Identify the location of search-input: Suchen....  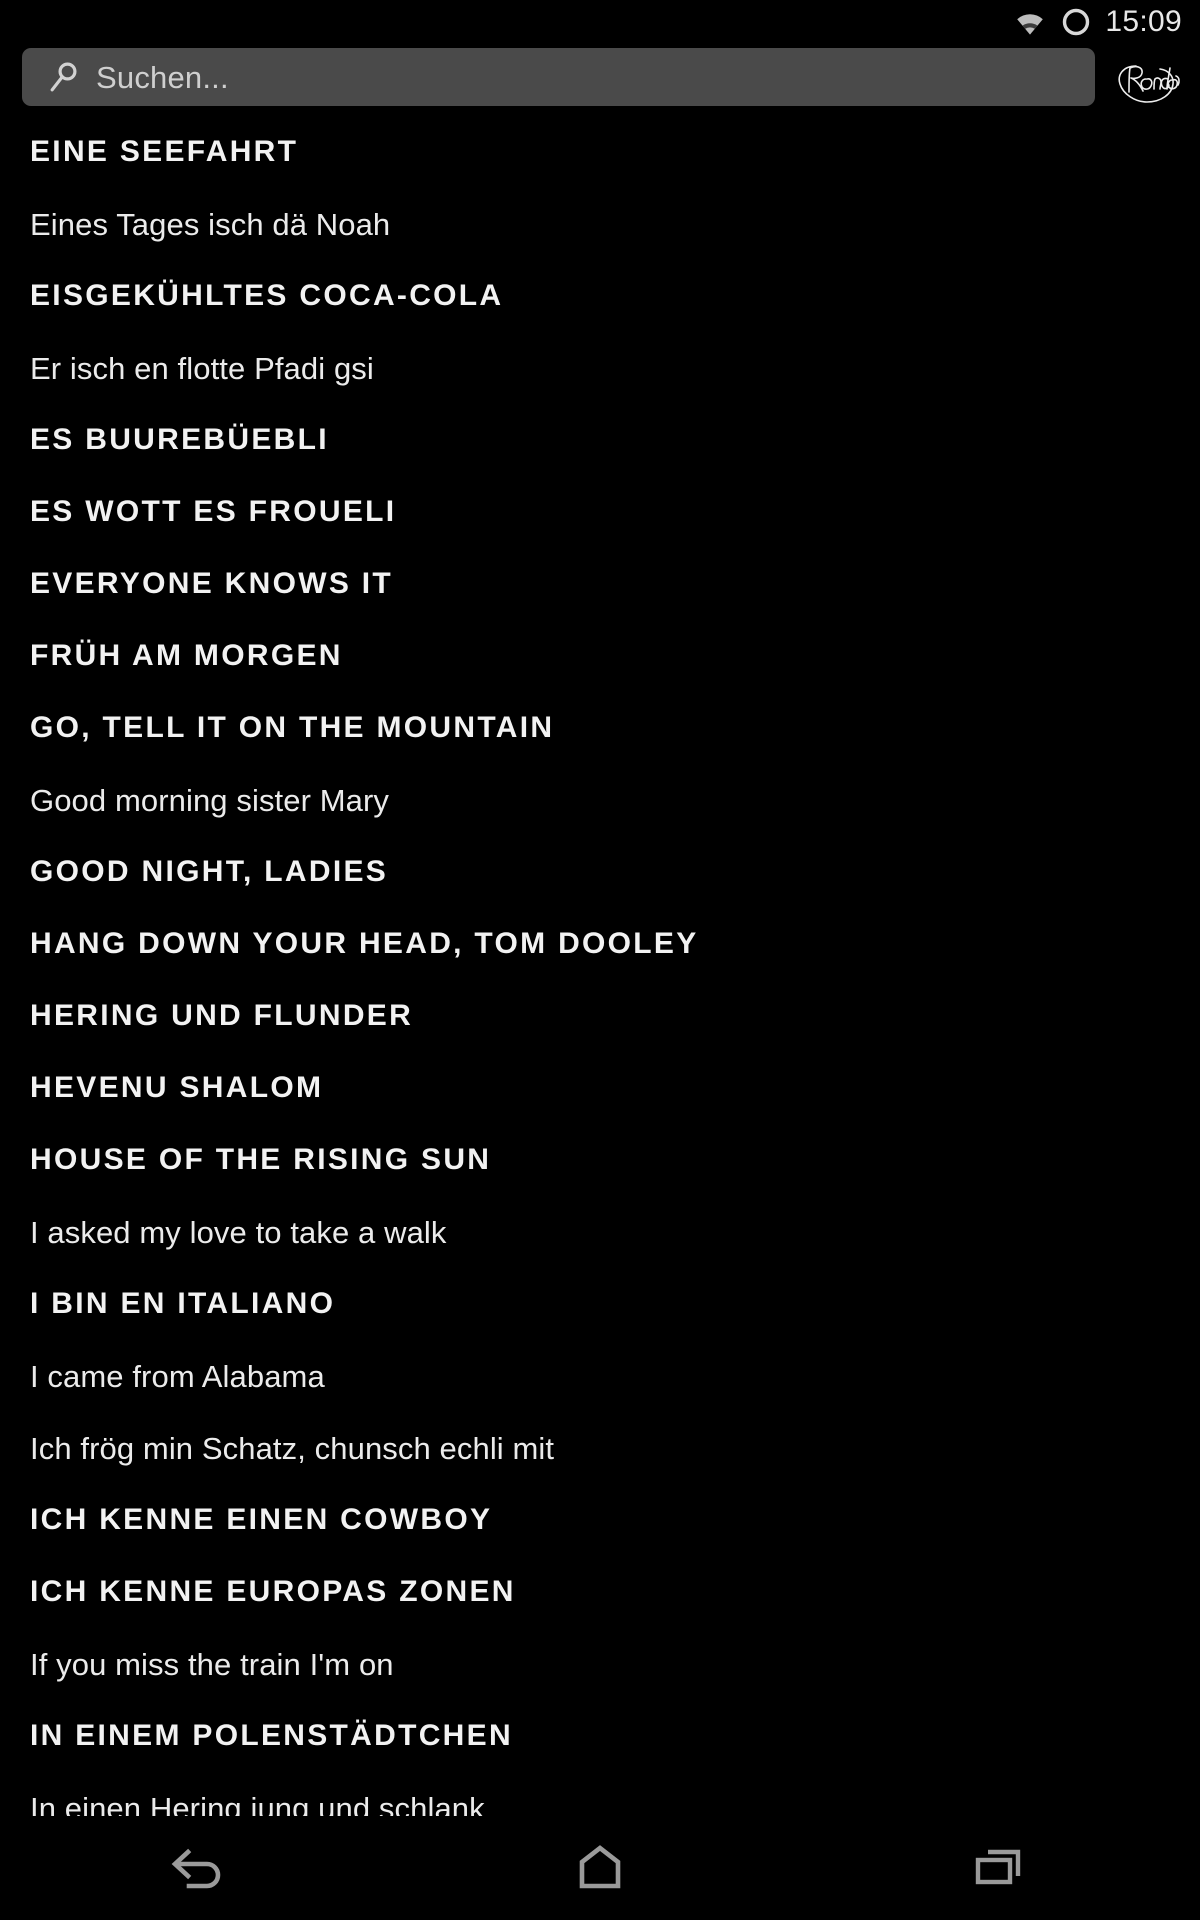
(558, 77).